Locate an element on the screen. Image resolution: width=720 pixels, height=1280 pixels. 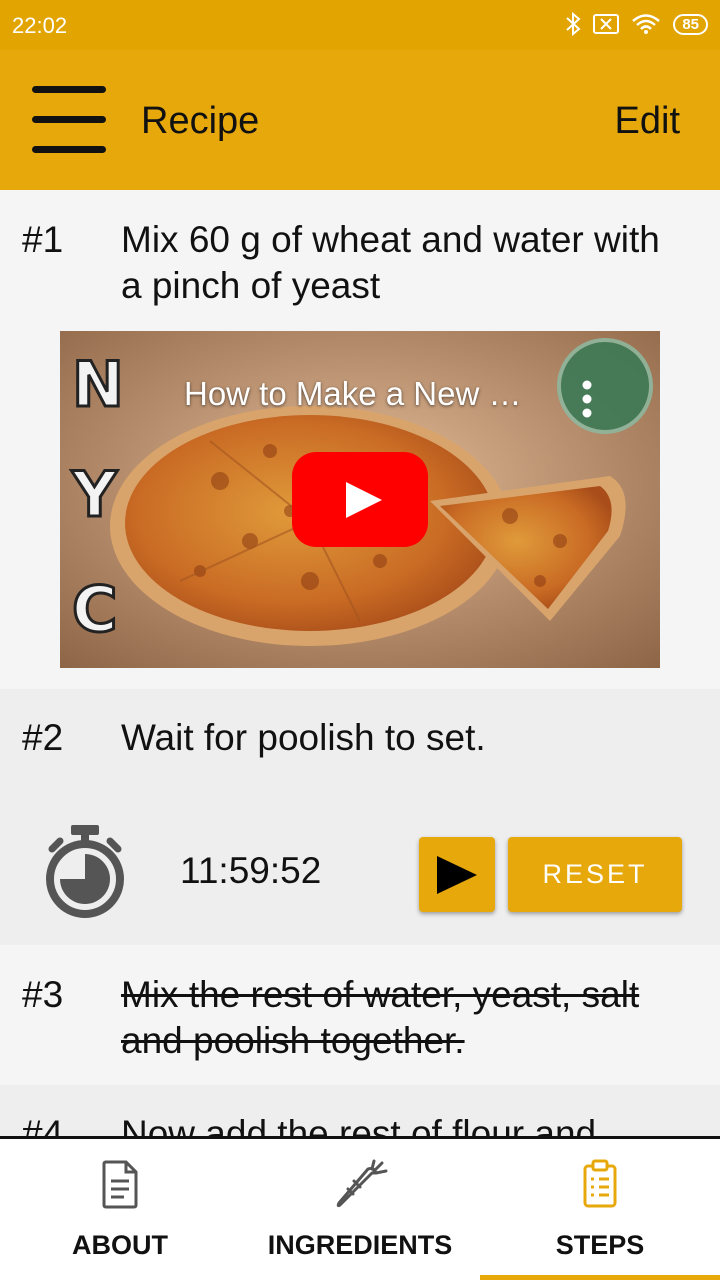
timer-reset-button: RESET is located at coordinates (595, 874).